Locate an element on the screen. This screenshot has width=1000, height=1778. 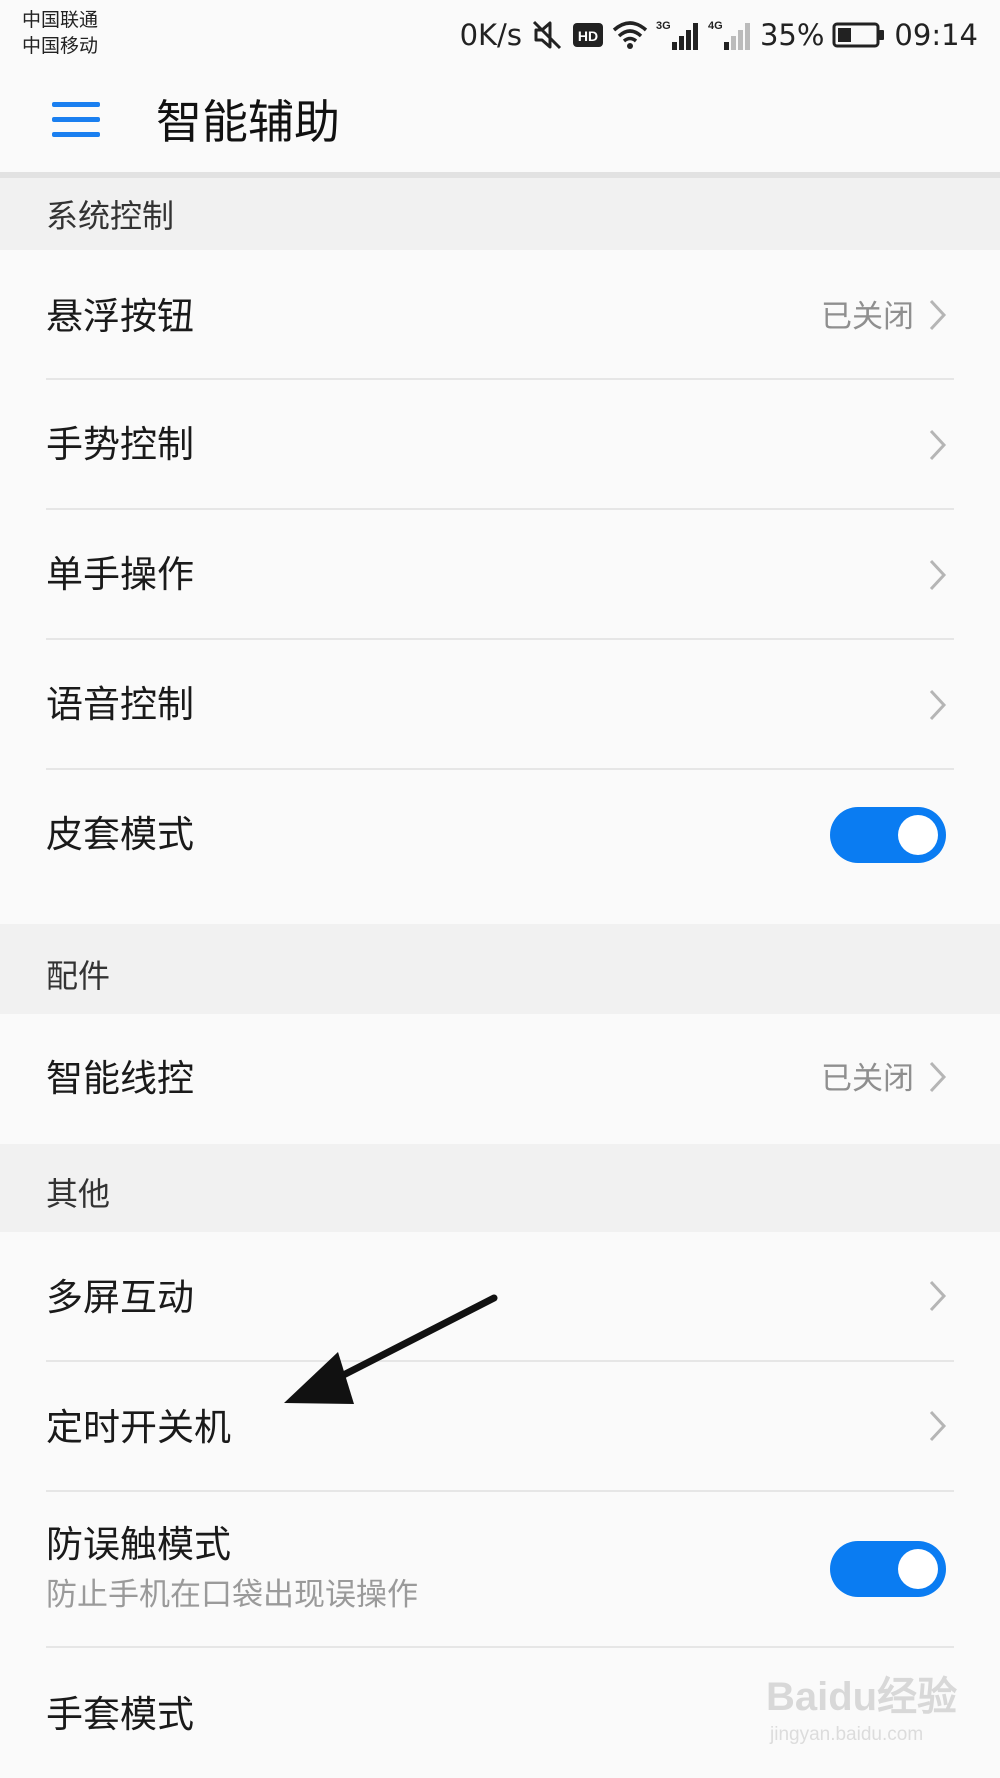
signal-3g-label: 3G is located at coordinates (663, 26).